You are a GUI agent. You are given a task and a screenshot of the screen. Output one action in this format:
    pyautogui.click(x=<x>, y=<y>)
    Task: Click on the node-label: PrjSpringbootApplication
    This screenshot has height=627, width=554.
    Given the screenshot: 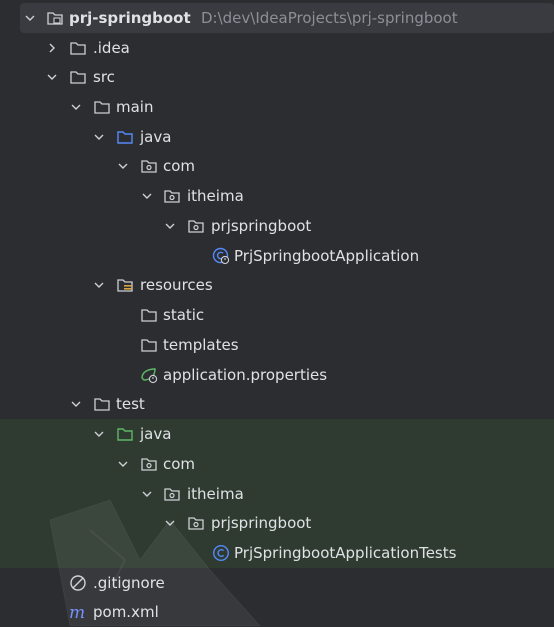 What is the action you would take?
    pyautogui.click(x=327, y=256)
    